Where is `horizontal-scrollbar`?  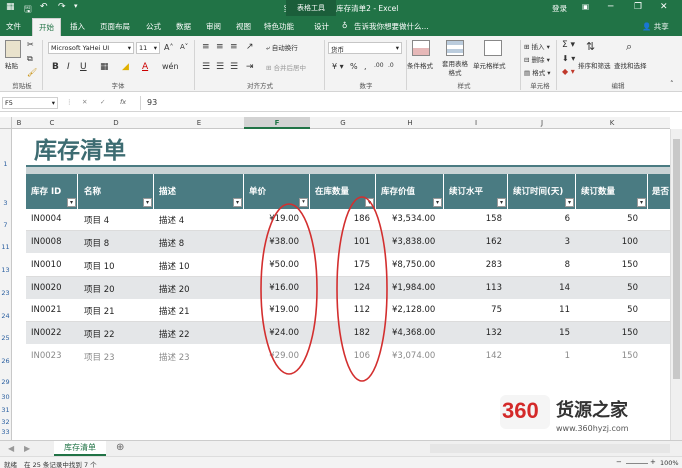
horizontal-scrollbar is located at coordinates (550, 448).